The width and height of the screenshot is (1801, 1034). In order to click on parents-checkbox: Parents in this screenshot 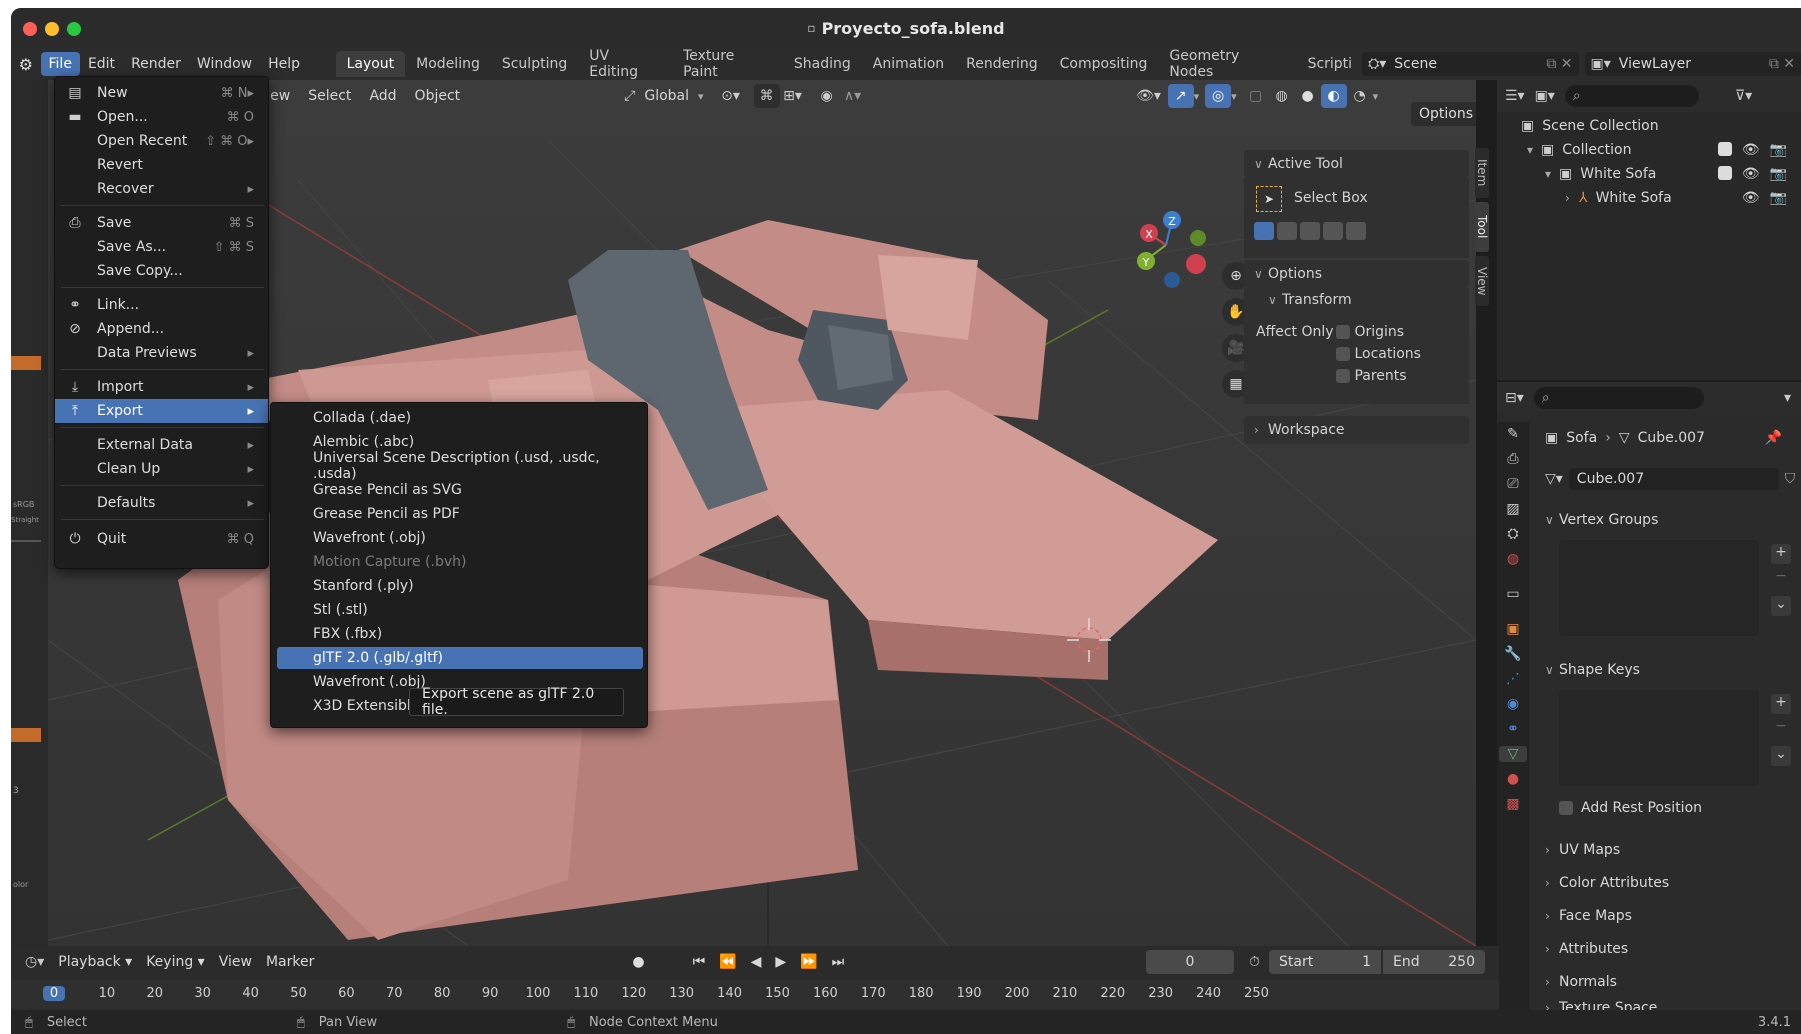, I will do `click(1371, 376)`.